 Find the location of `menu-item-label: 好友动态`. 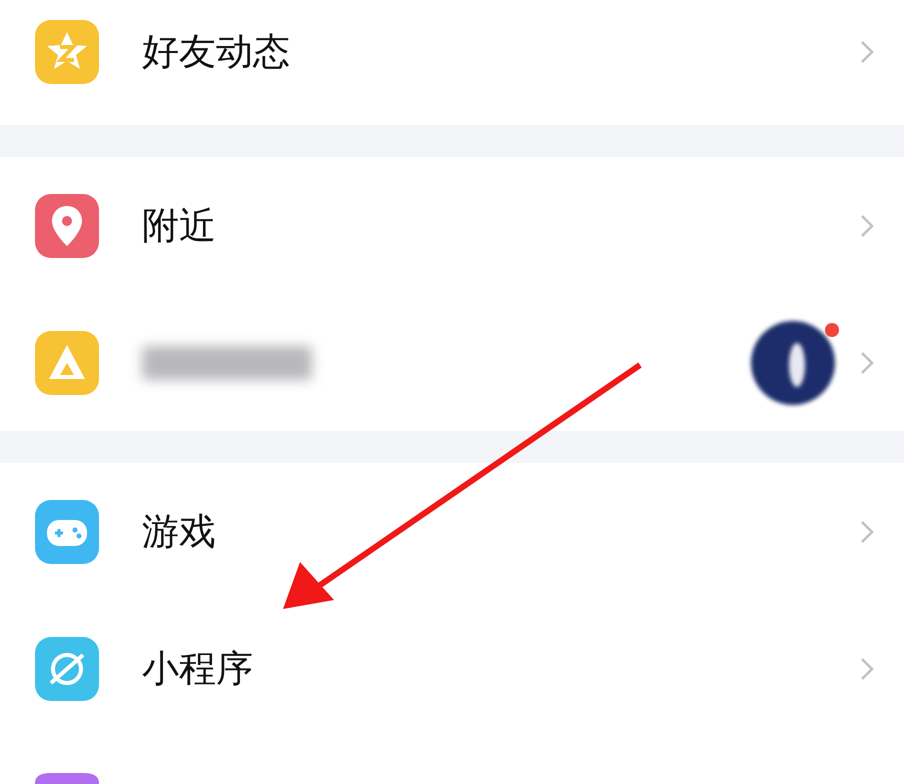

menu-item-label: 好友动态 is located at coordinates (216, 51).